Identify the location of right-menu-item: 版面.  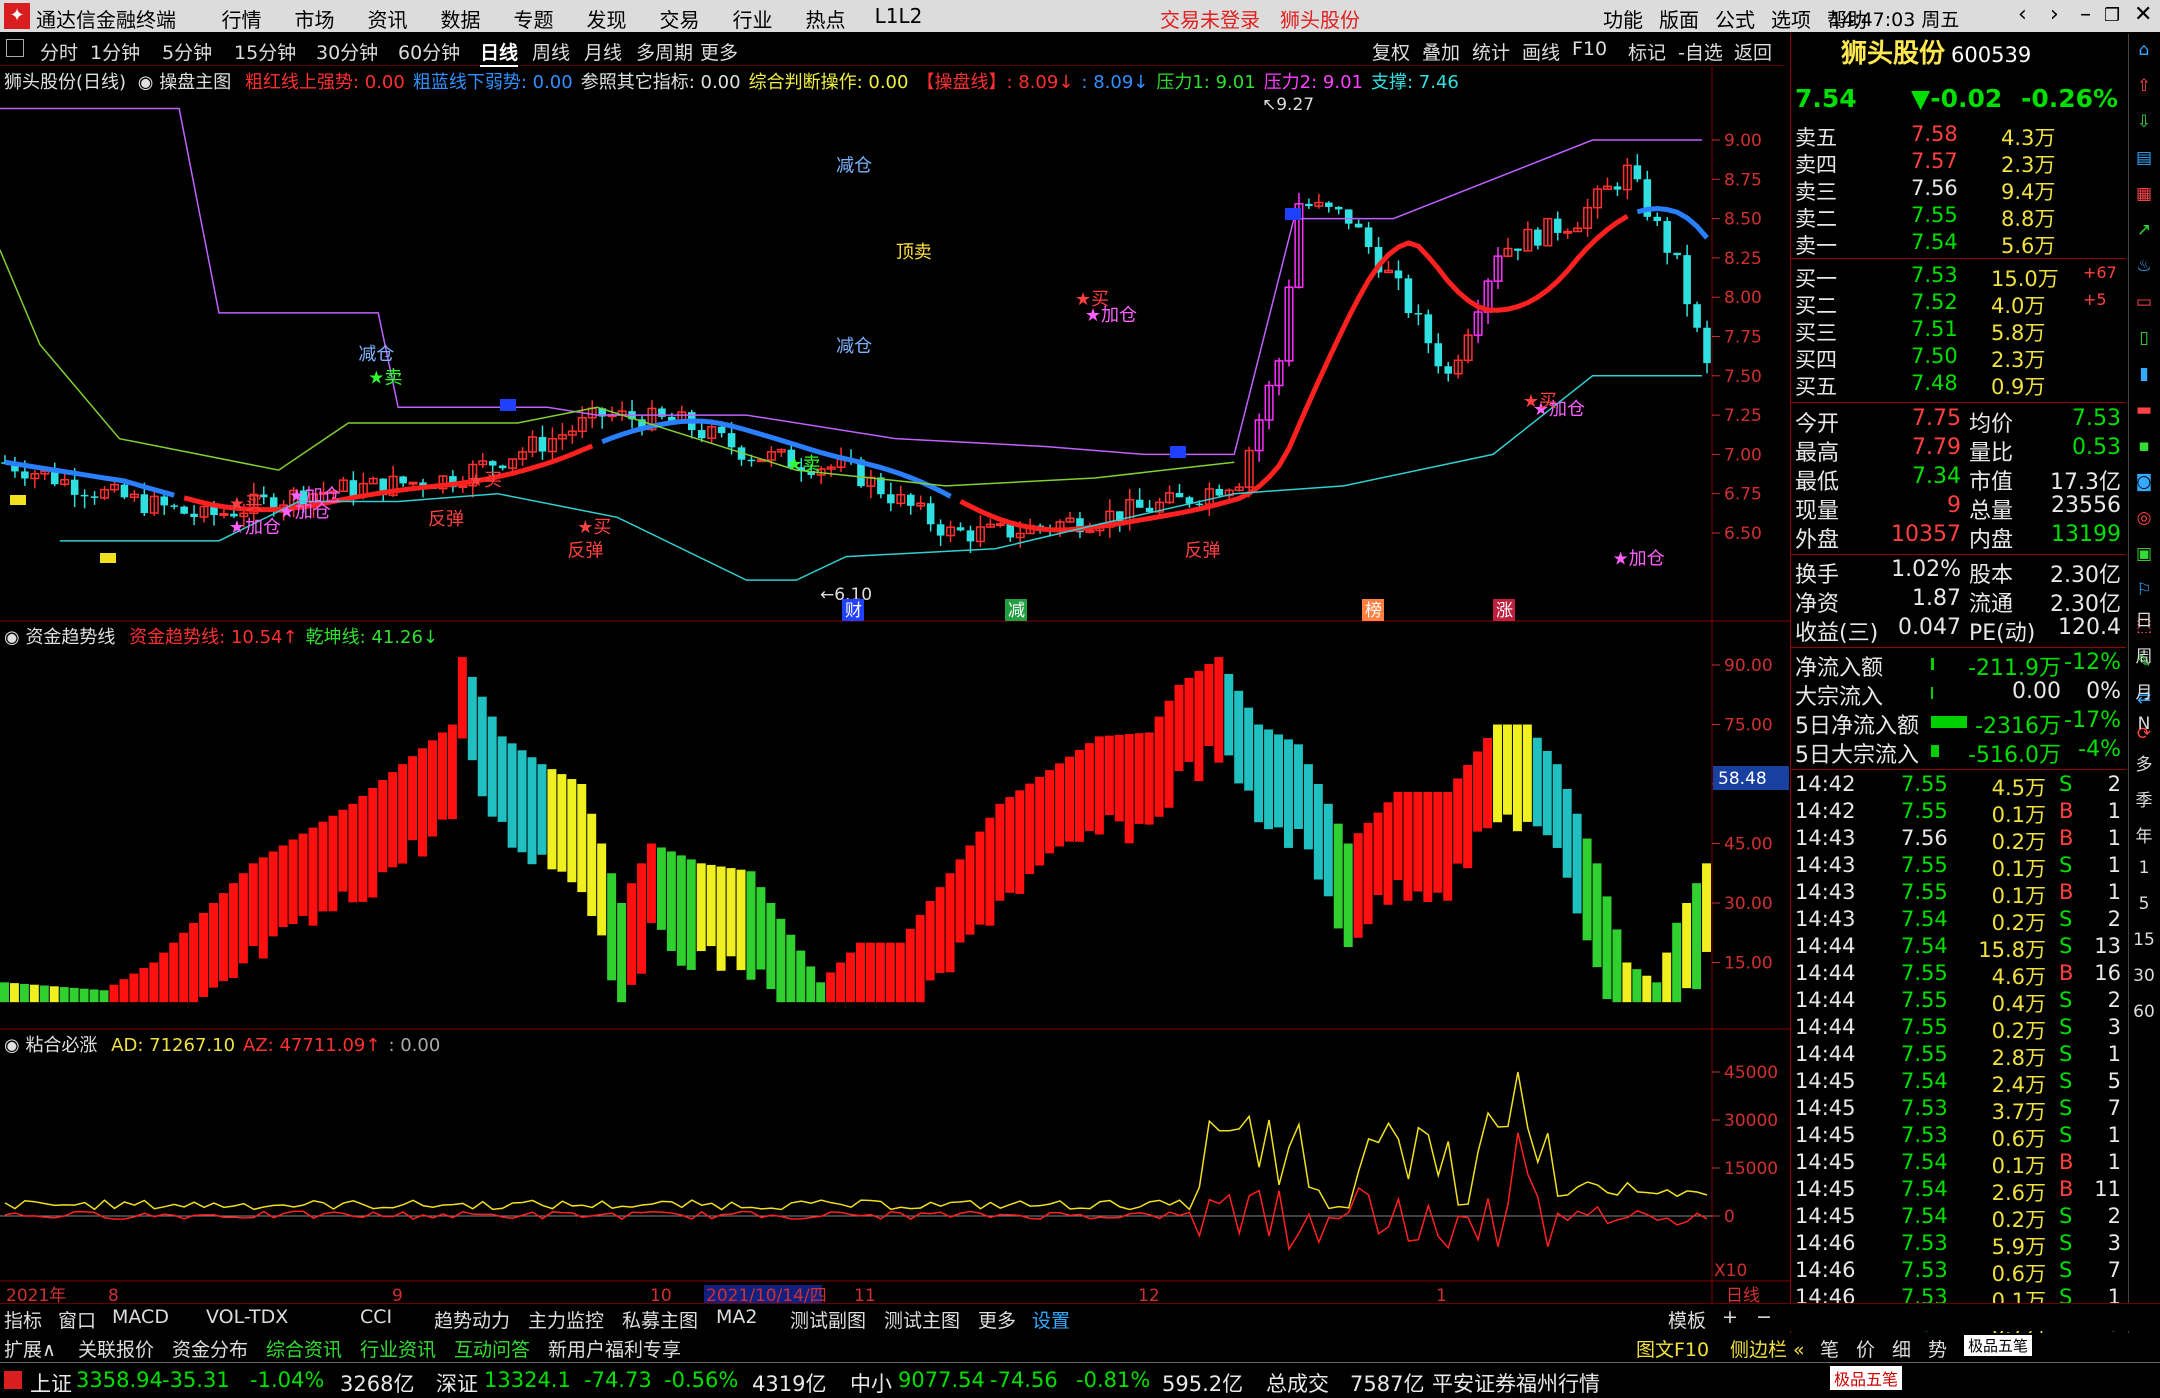
(1679, 18).